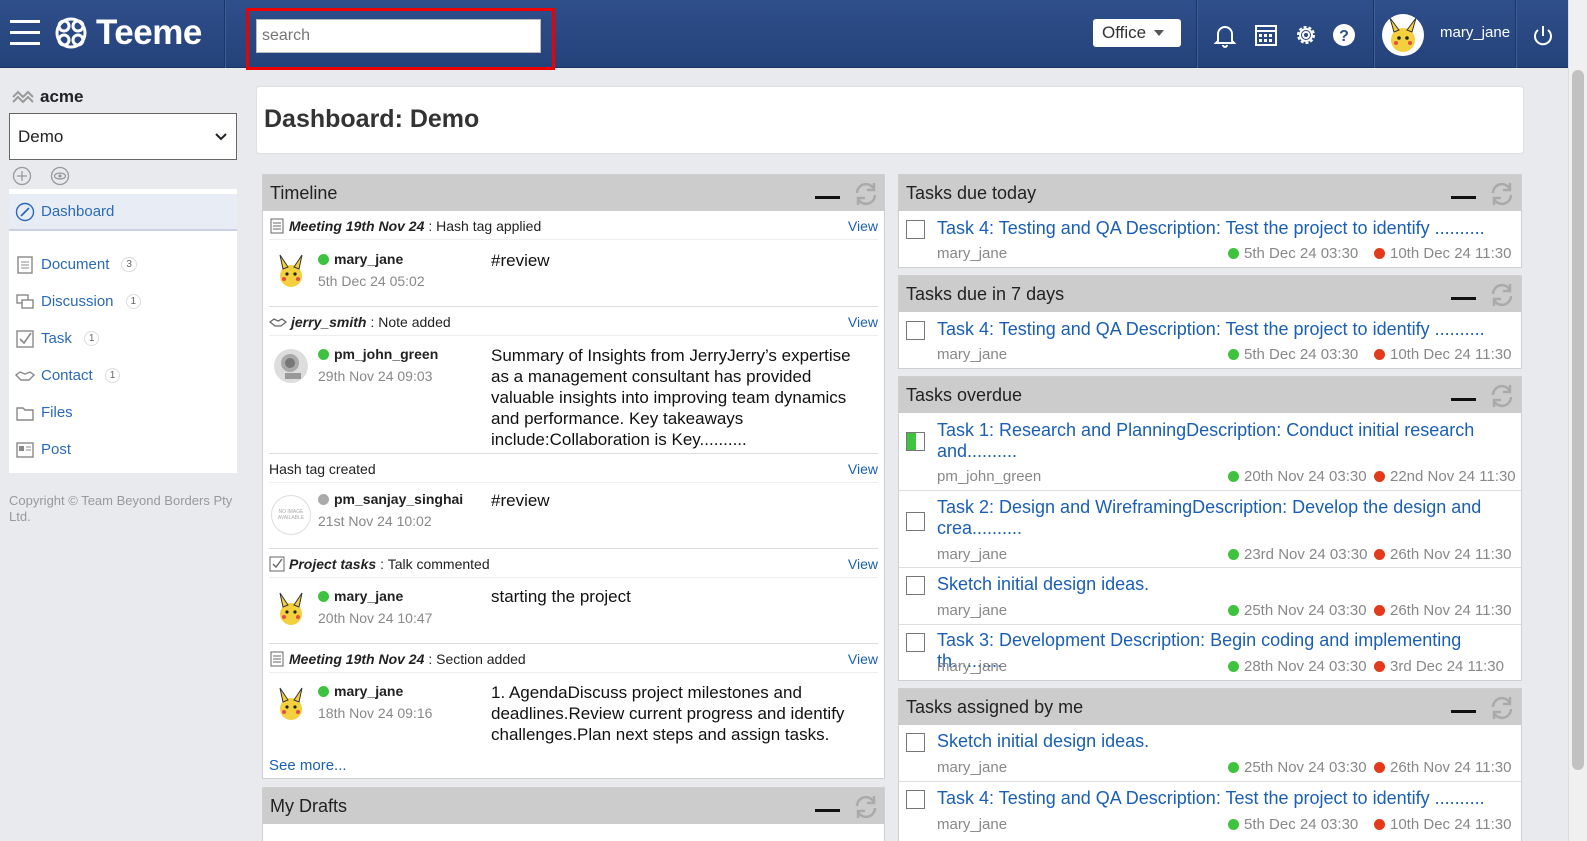 The width and height of the screenshot is (1587, 841). Describe the element at coordinates (485, 225) in the screenshot. I see `timeline-action: : Hash tag applied` at that location.